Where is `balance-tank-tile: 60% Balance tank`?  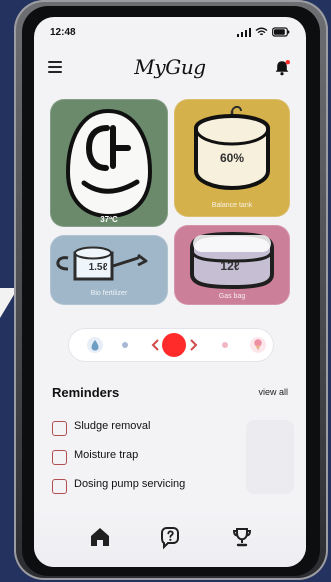 balance-tank-tile: 60% Balance tank is located at coordinates (232, 158).